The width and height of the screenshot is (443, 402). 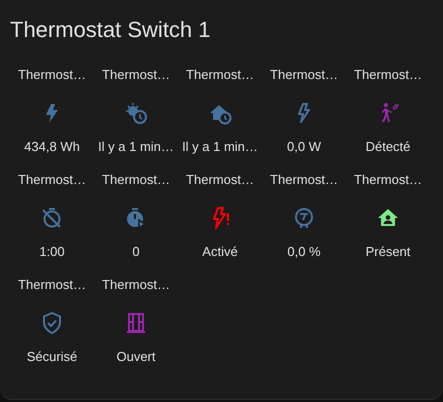 I want to click on entity-tile: Thermost… 0,0 %, so click(x=304, y=220).